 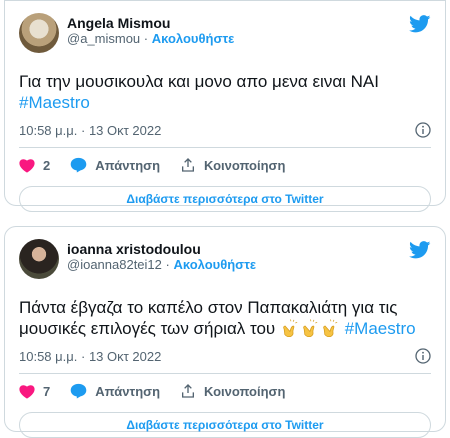 What do you see at coordinates (150, 39) in the screenshot?
I see `handle-row: @a_mismou · Ακολουθήστε` at bounding box center [150, 39].